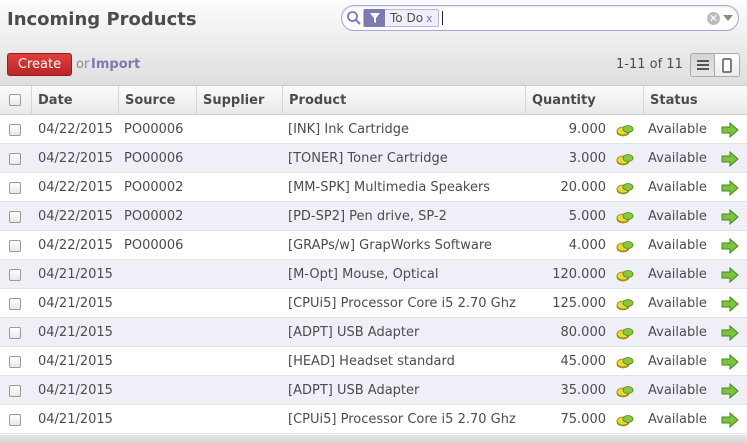 The width and height of the screenshot is (747, 443). Describe the element at coordinates (728, 18) in the screenshot. I see `search-dropdown-icon` at that location.